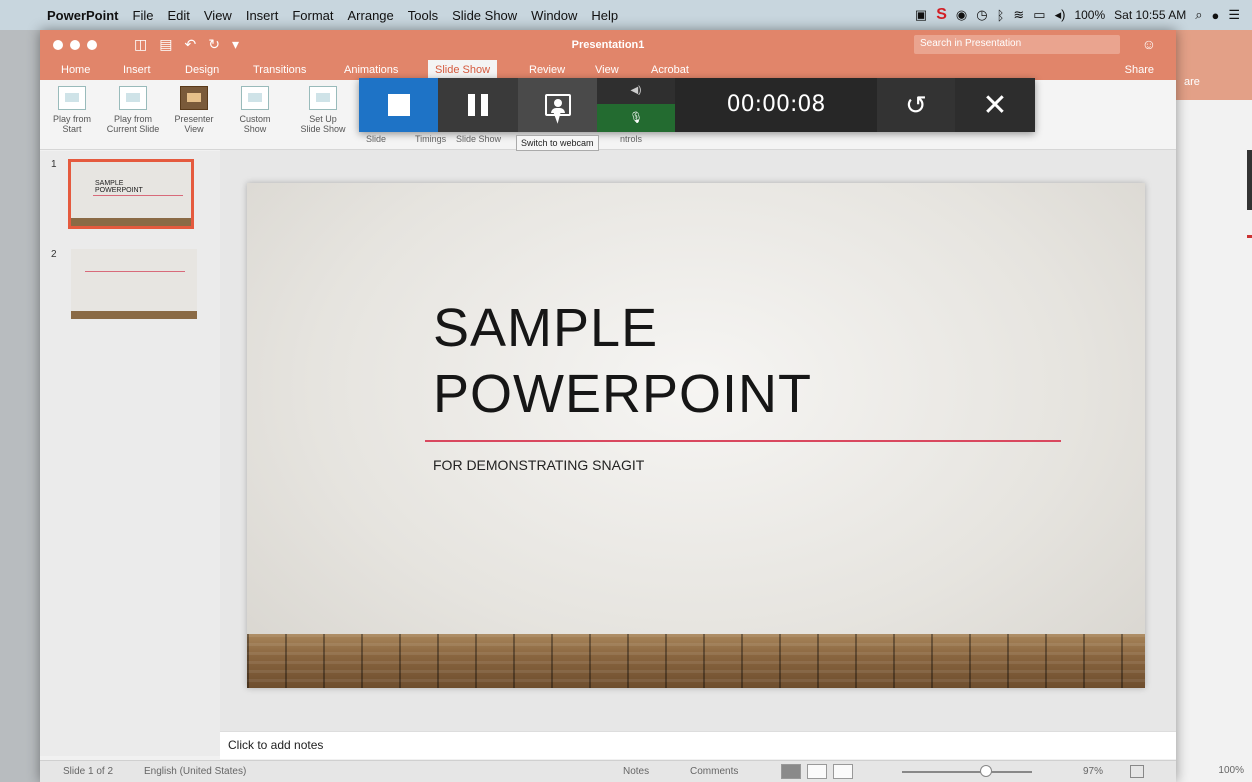 The image size is (1252, 782). What do you see at coordinates (143, 15) in the screenshot?
I see `menu-file: File` at bounding box center [143, 15].